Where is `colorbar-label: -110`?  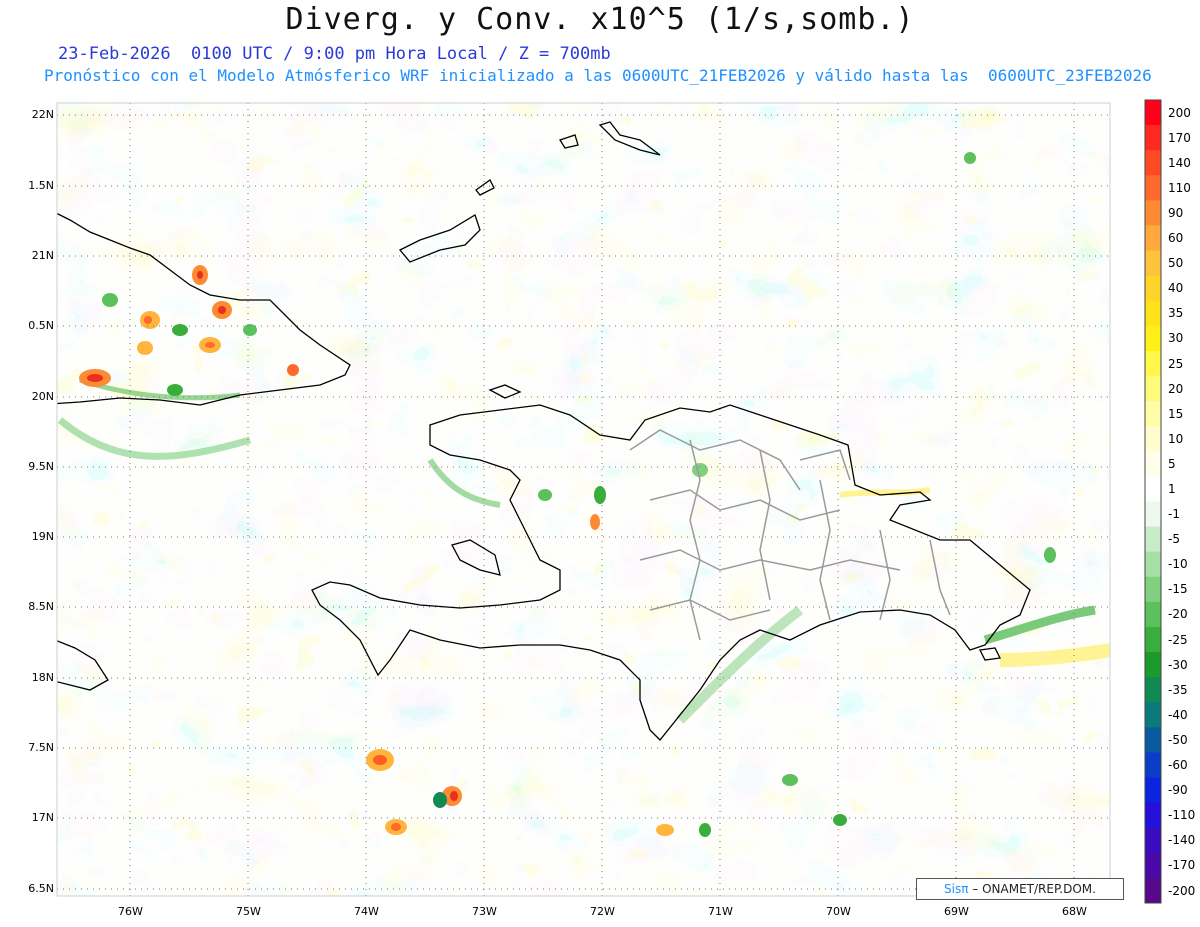
colorbar-label: -110 is located at coordinates (1182, 815).